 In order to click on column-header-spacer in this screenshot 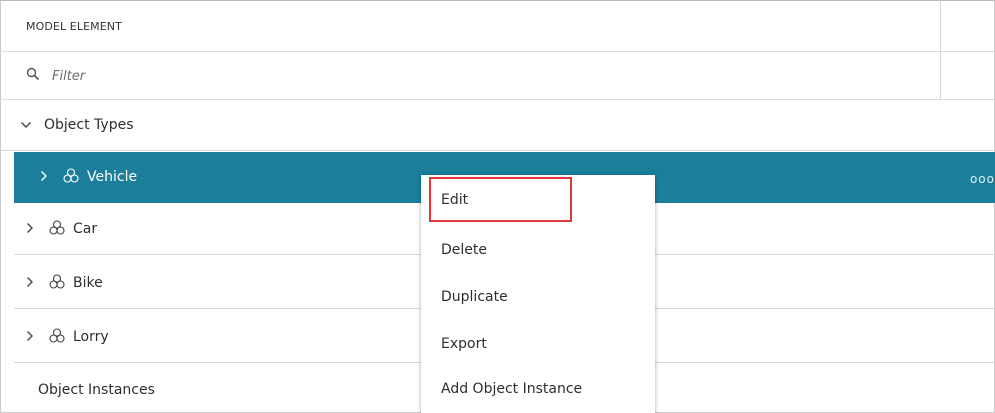, I will do `click(968, 26)`.